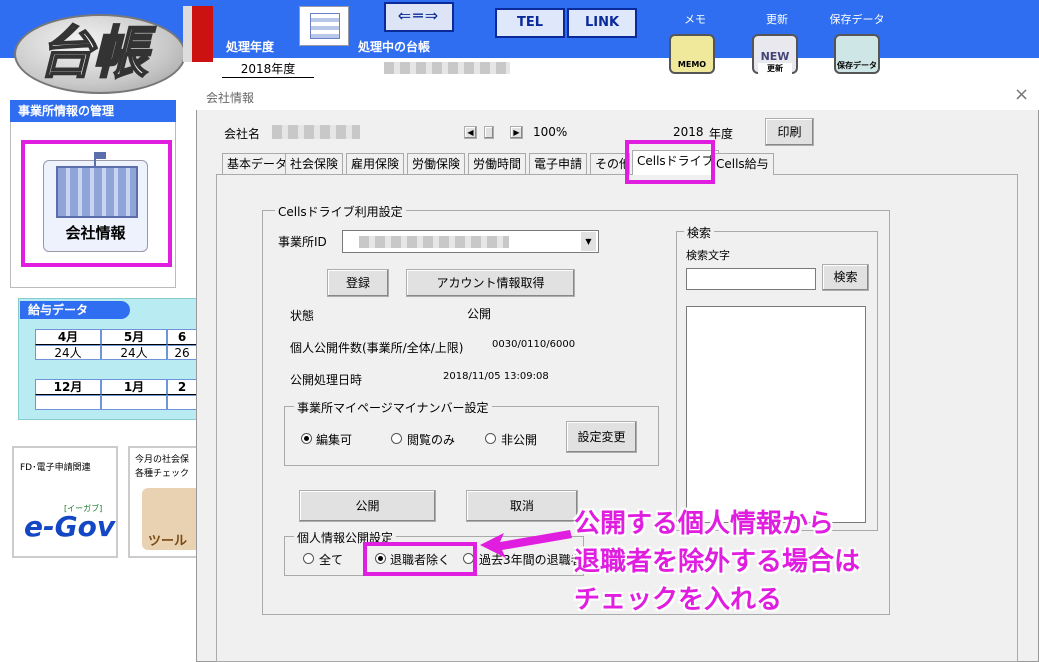 This screenshot has height=662, width=1039. What do you see at coordinates (316, 132) in the screenshot?
I see `company-name-redacted` at bounding box center [316, 132].